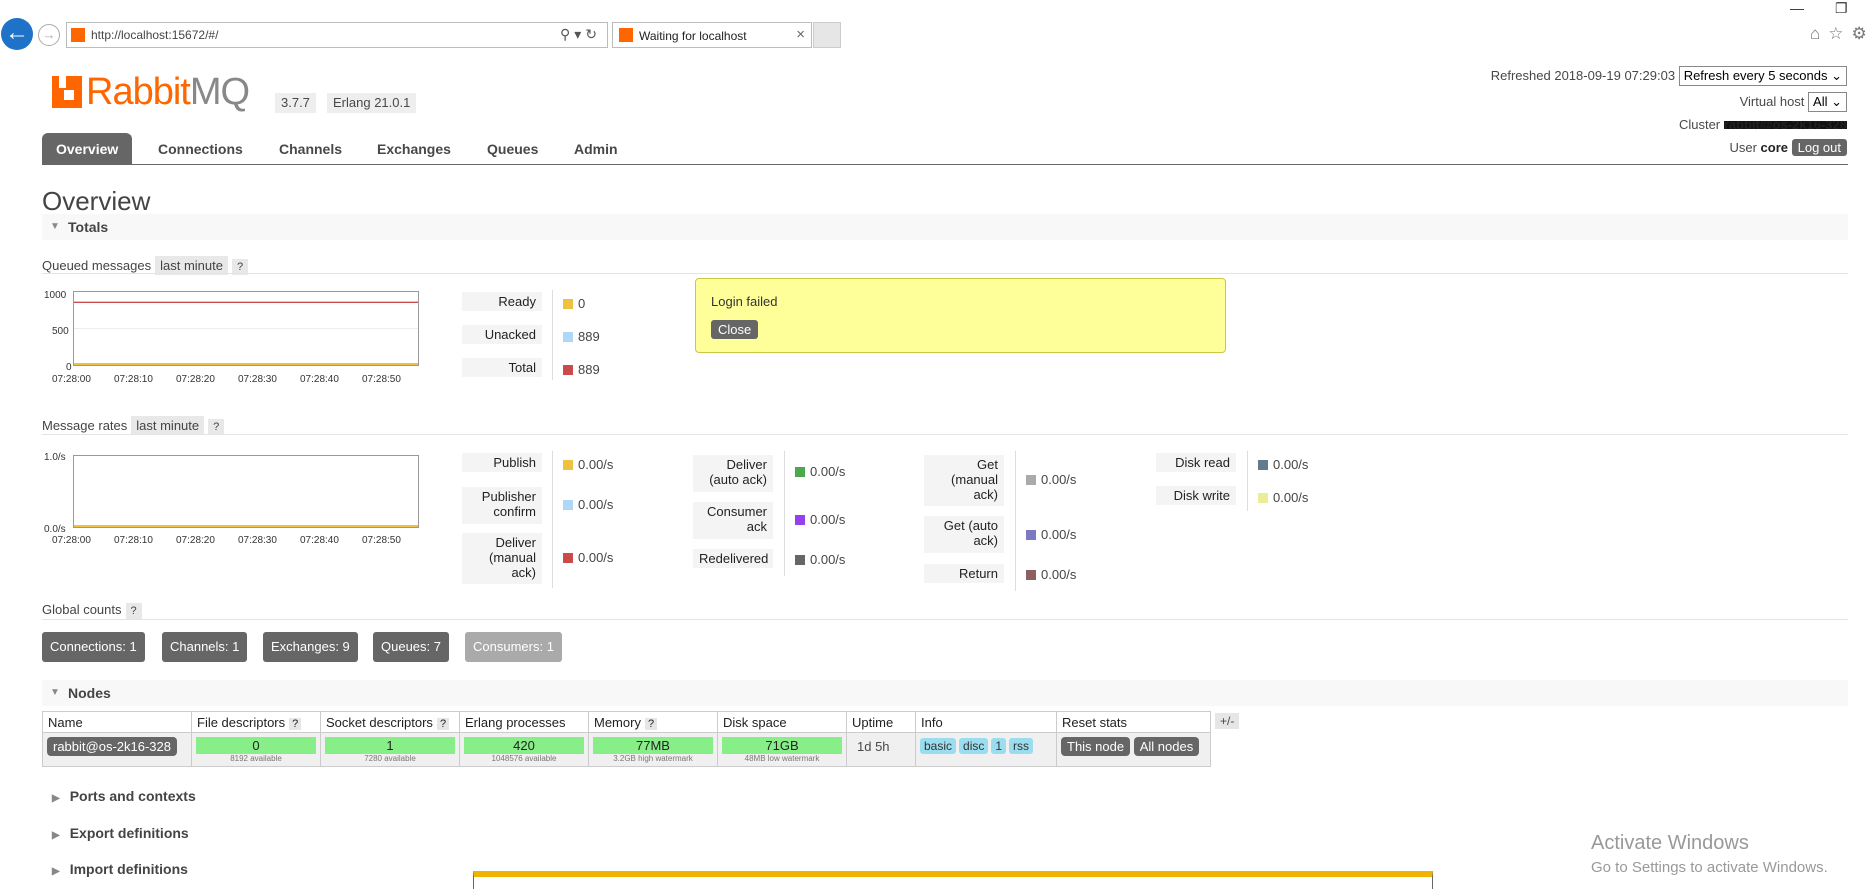  Describe the element at coordinates (693, 36) in the screenshot. I see `tab-title: Waiting for localhost` at that location.